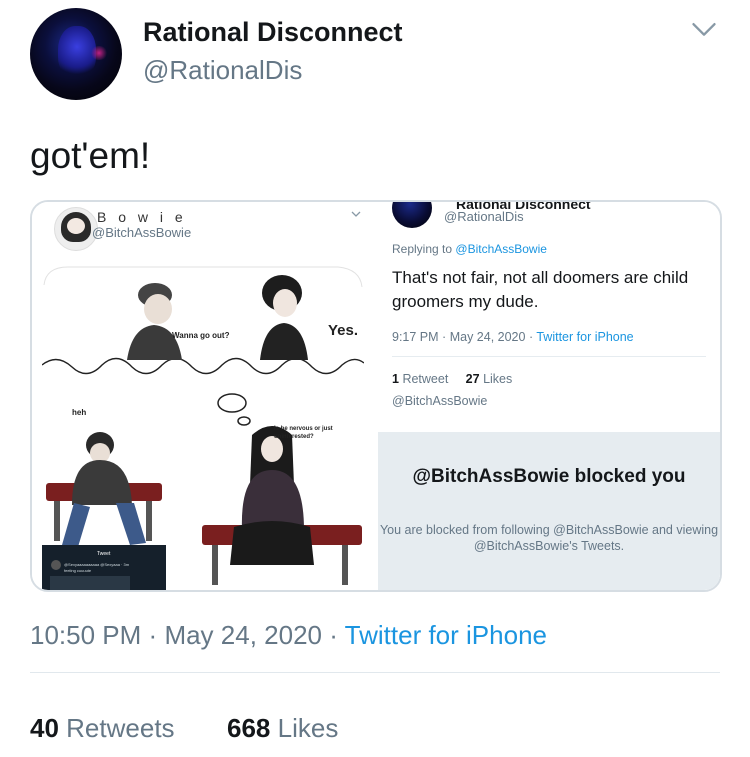  What do you see at coordinates (282, 728) in the screenshot?
I see `likes-count: 668 Likes` at bounding box center [282, 728].